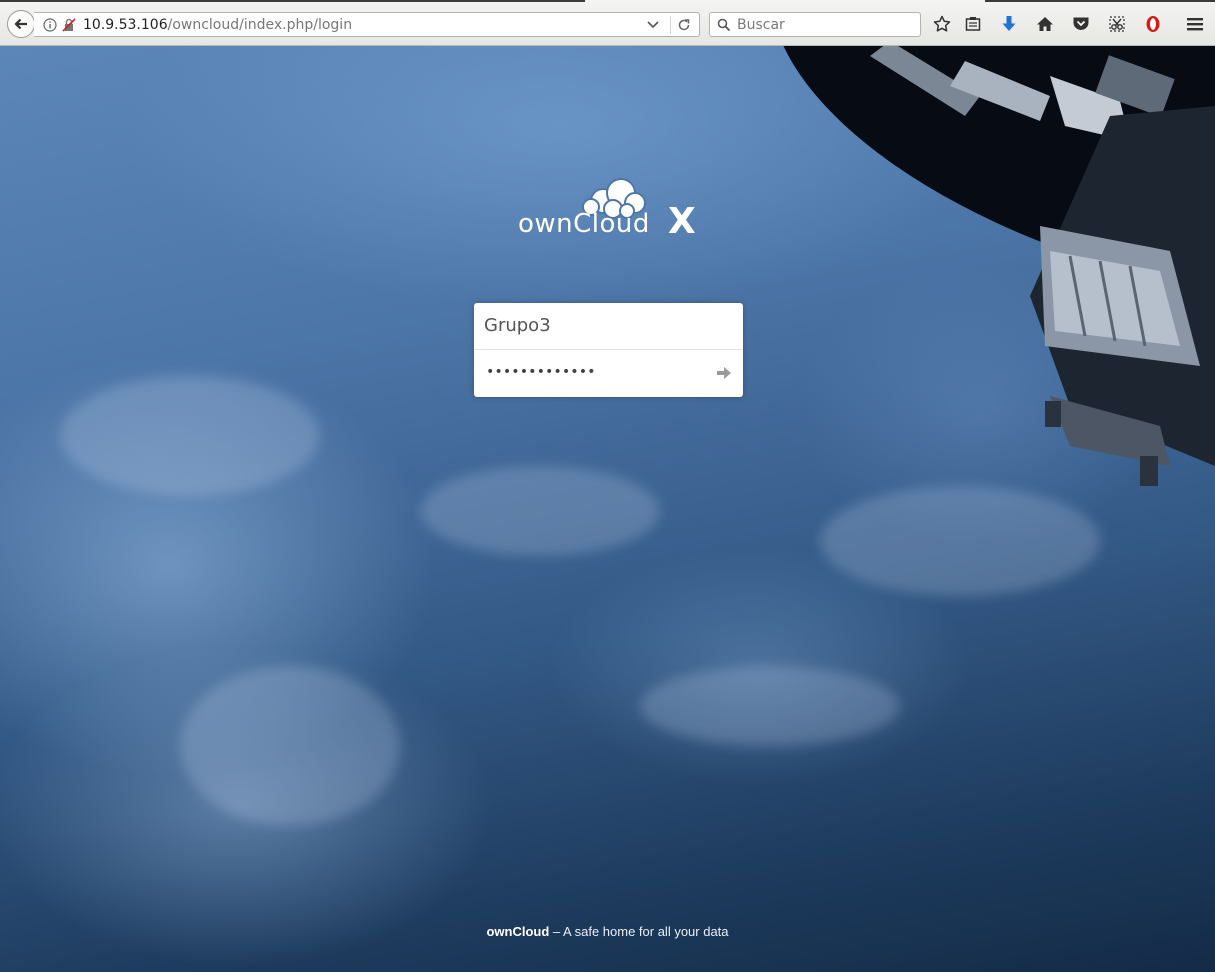  What do you see at coordinates (584, 224) in the screenshot?
I see `logo-brand-text: ownCloud` at bounding box center [584, 224].